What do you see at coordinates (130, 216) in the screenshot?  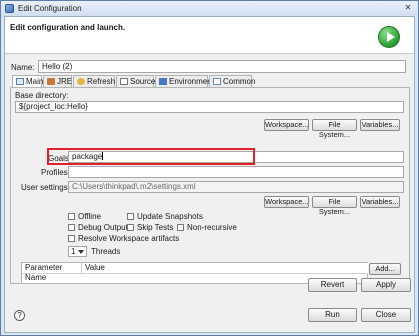 I see `update-snapshots-checkbox` at bounding box center [130, 216].